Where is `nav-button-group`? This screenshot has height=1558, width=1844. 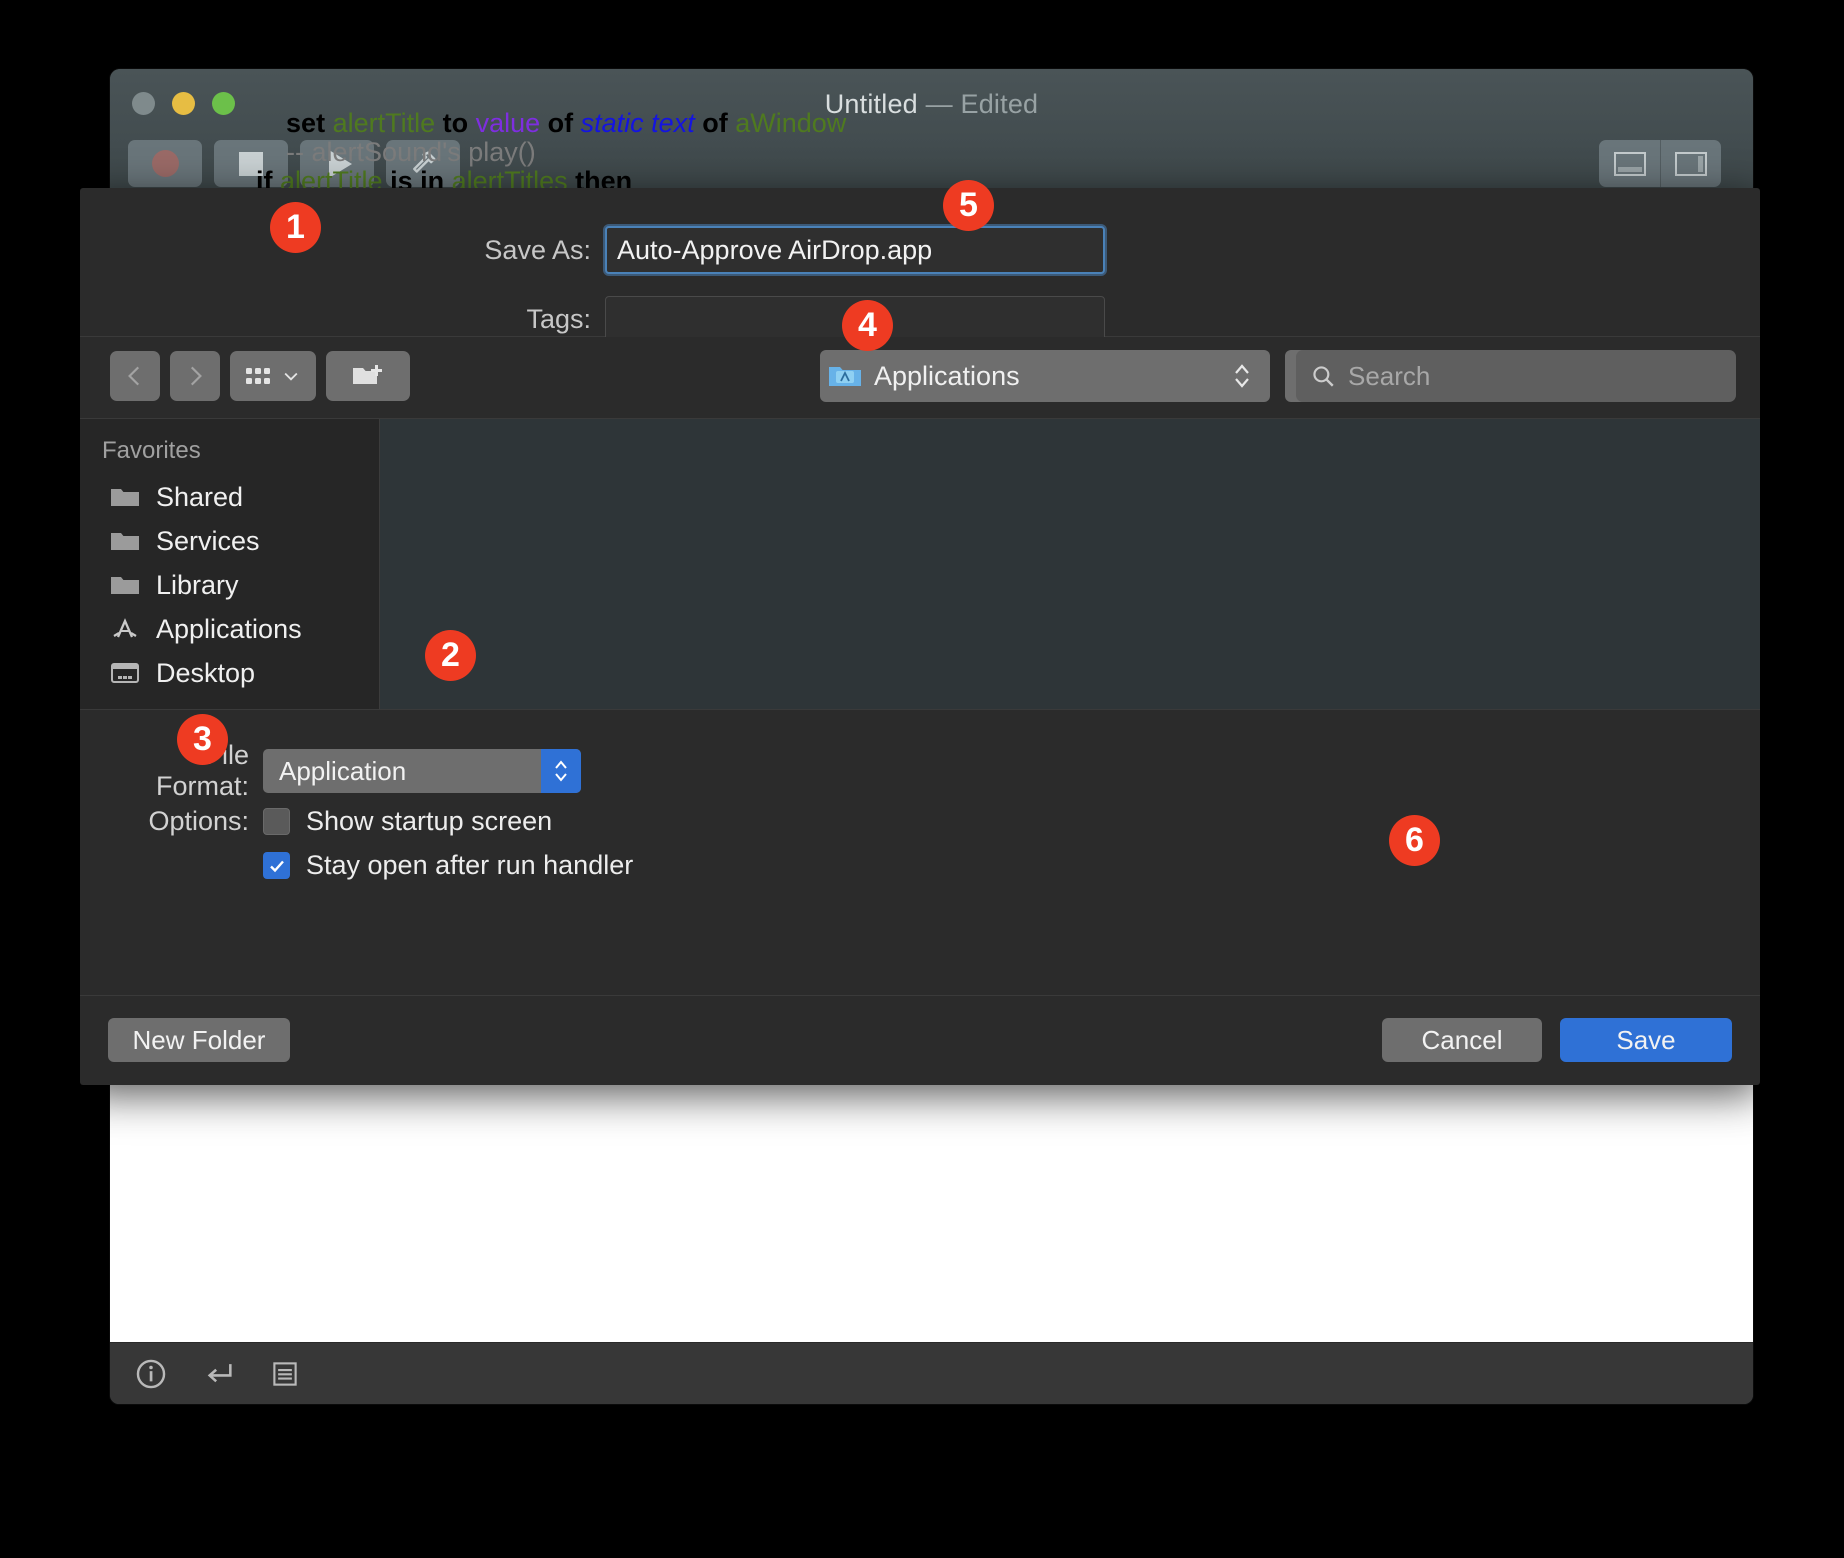
nav-button-group is located at coordinates (260, 376).